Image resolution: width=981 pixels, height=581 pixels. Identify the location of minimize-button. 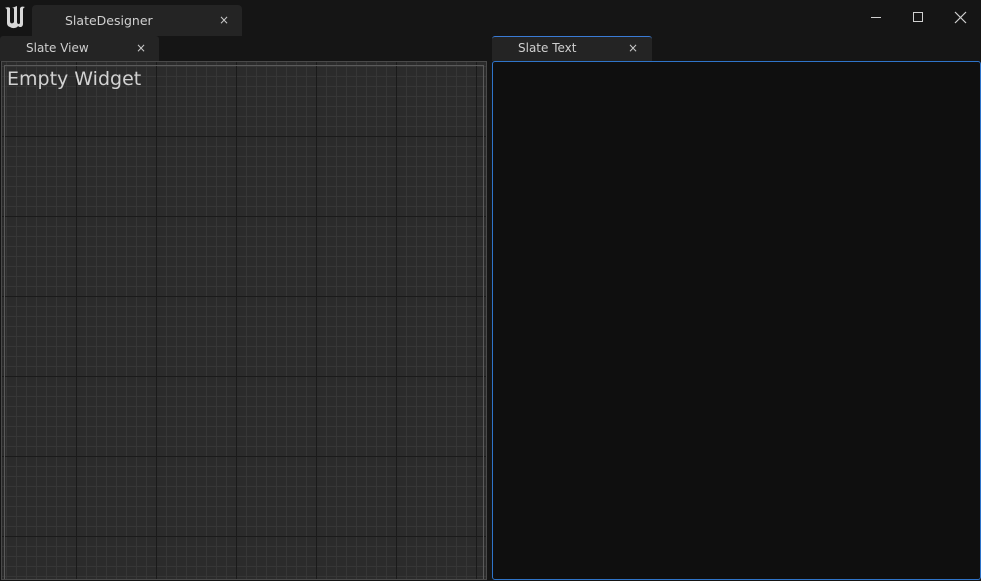
(876, 17).